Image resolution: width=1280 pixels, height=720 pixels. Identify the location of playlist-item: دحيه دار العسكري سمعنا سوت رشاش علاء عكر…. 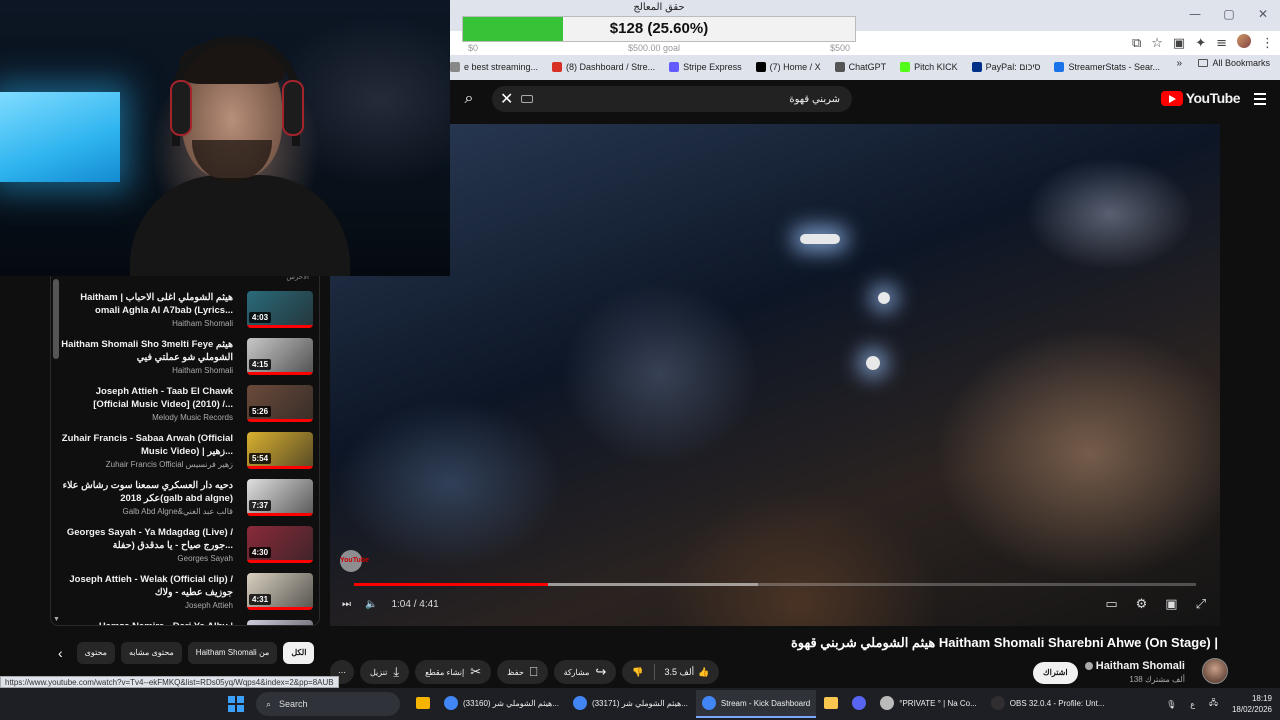
(187, 502).